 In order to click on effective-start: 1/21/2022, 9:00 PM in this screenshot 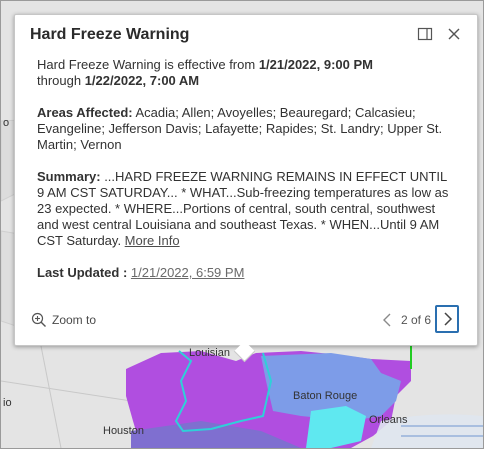, I will do `click(316, 64)`.